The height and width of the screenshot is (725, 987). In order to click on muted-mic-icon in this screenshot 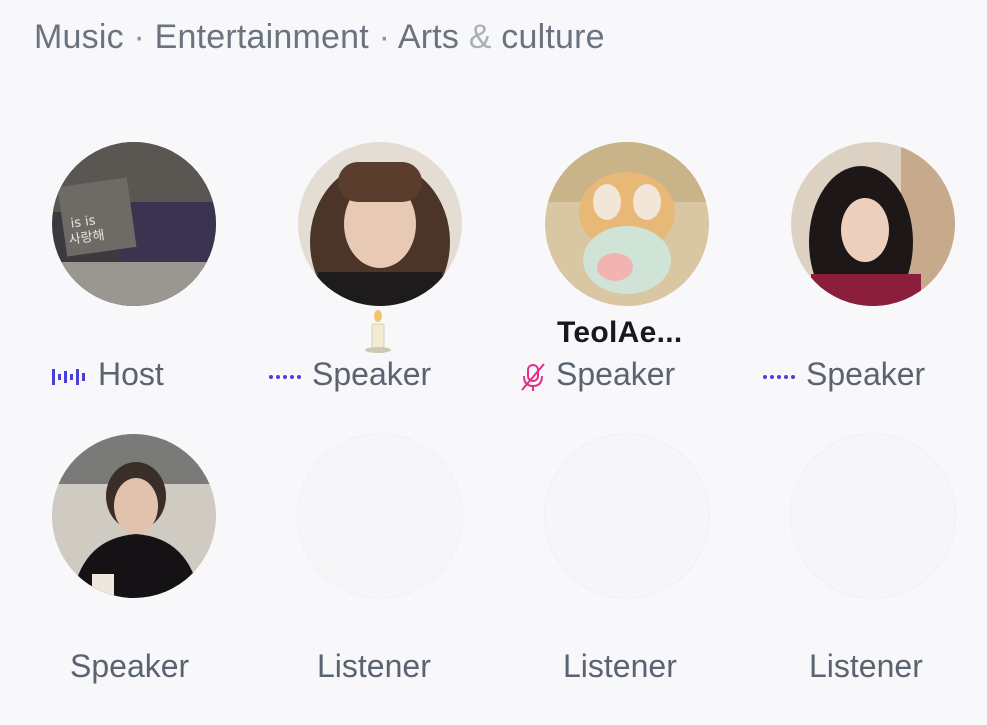, I will do `click(533, 376)`.